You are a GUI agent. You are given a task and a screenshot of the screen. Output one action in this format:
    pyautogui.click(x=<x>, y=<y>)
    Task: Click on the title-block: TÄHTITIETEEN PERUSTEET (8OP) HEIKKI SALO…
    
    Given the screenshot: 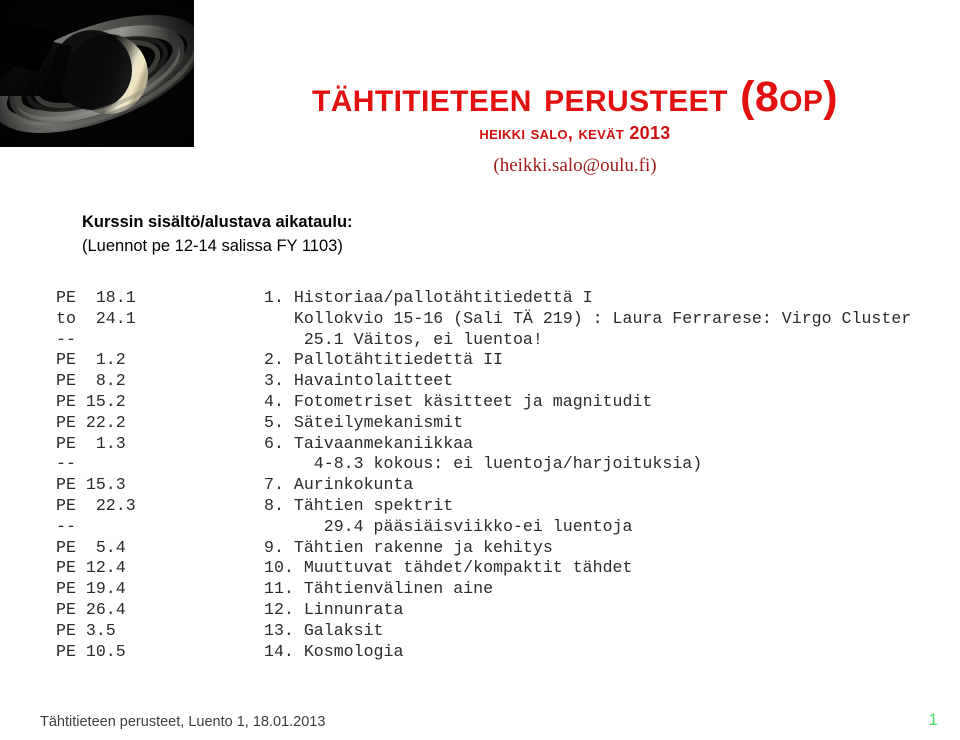 What is the action you would take?
    pyautogui.click(x=575, y=126)
    